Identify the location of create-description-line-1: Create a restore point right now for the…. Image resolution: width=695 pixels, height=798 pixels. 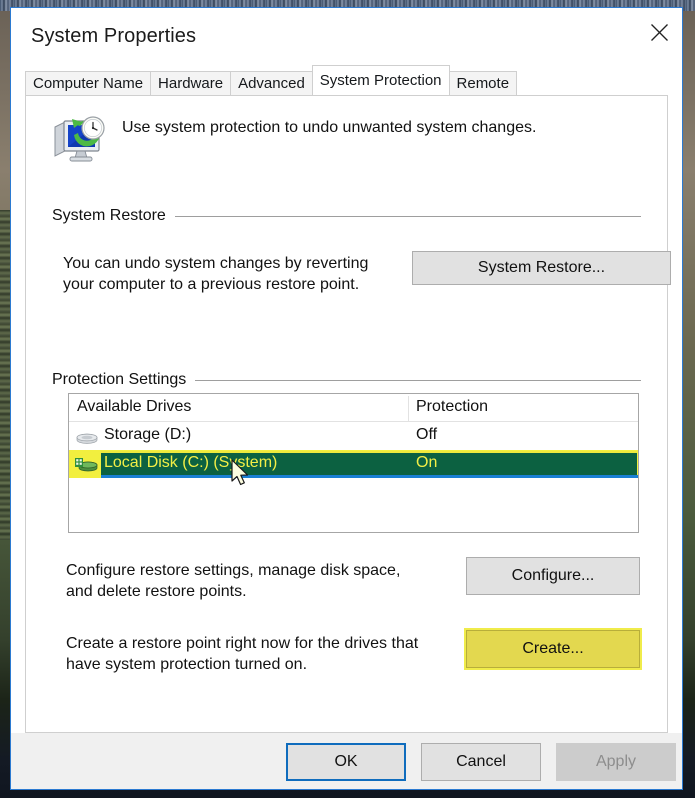
(242, 643).